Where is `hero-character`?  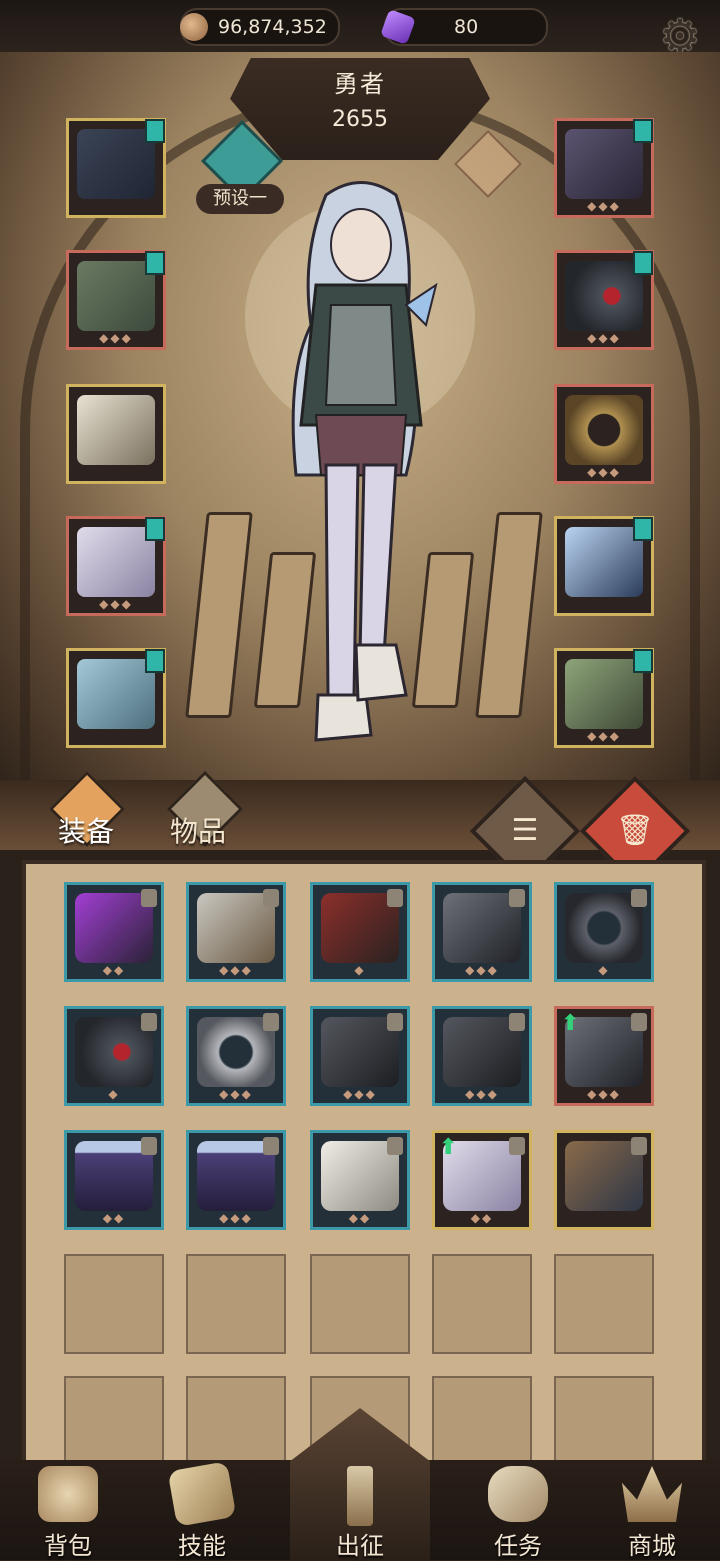 hero-character is located at coordinates (364, 461).